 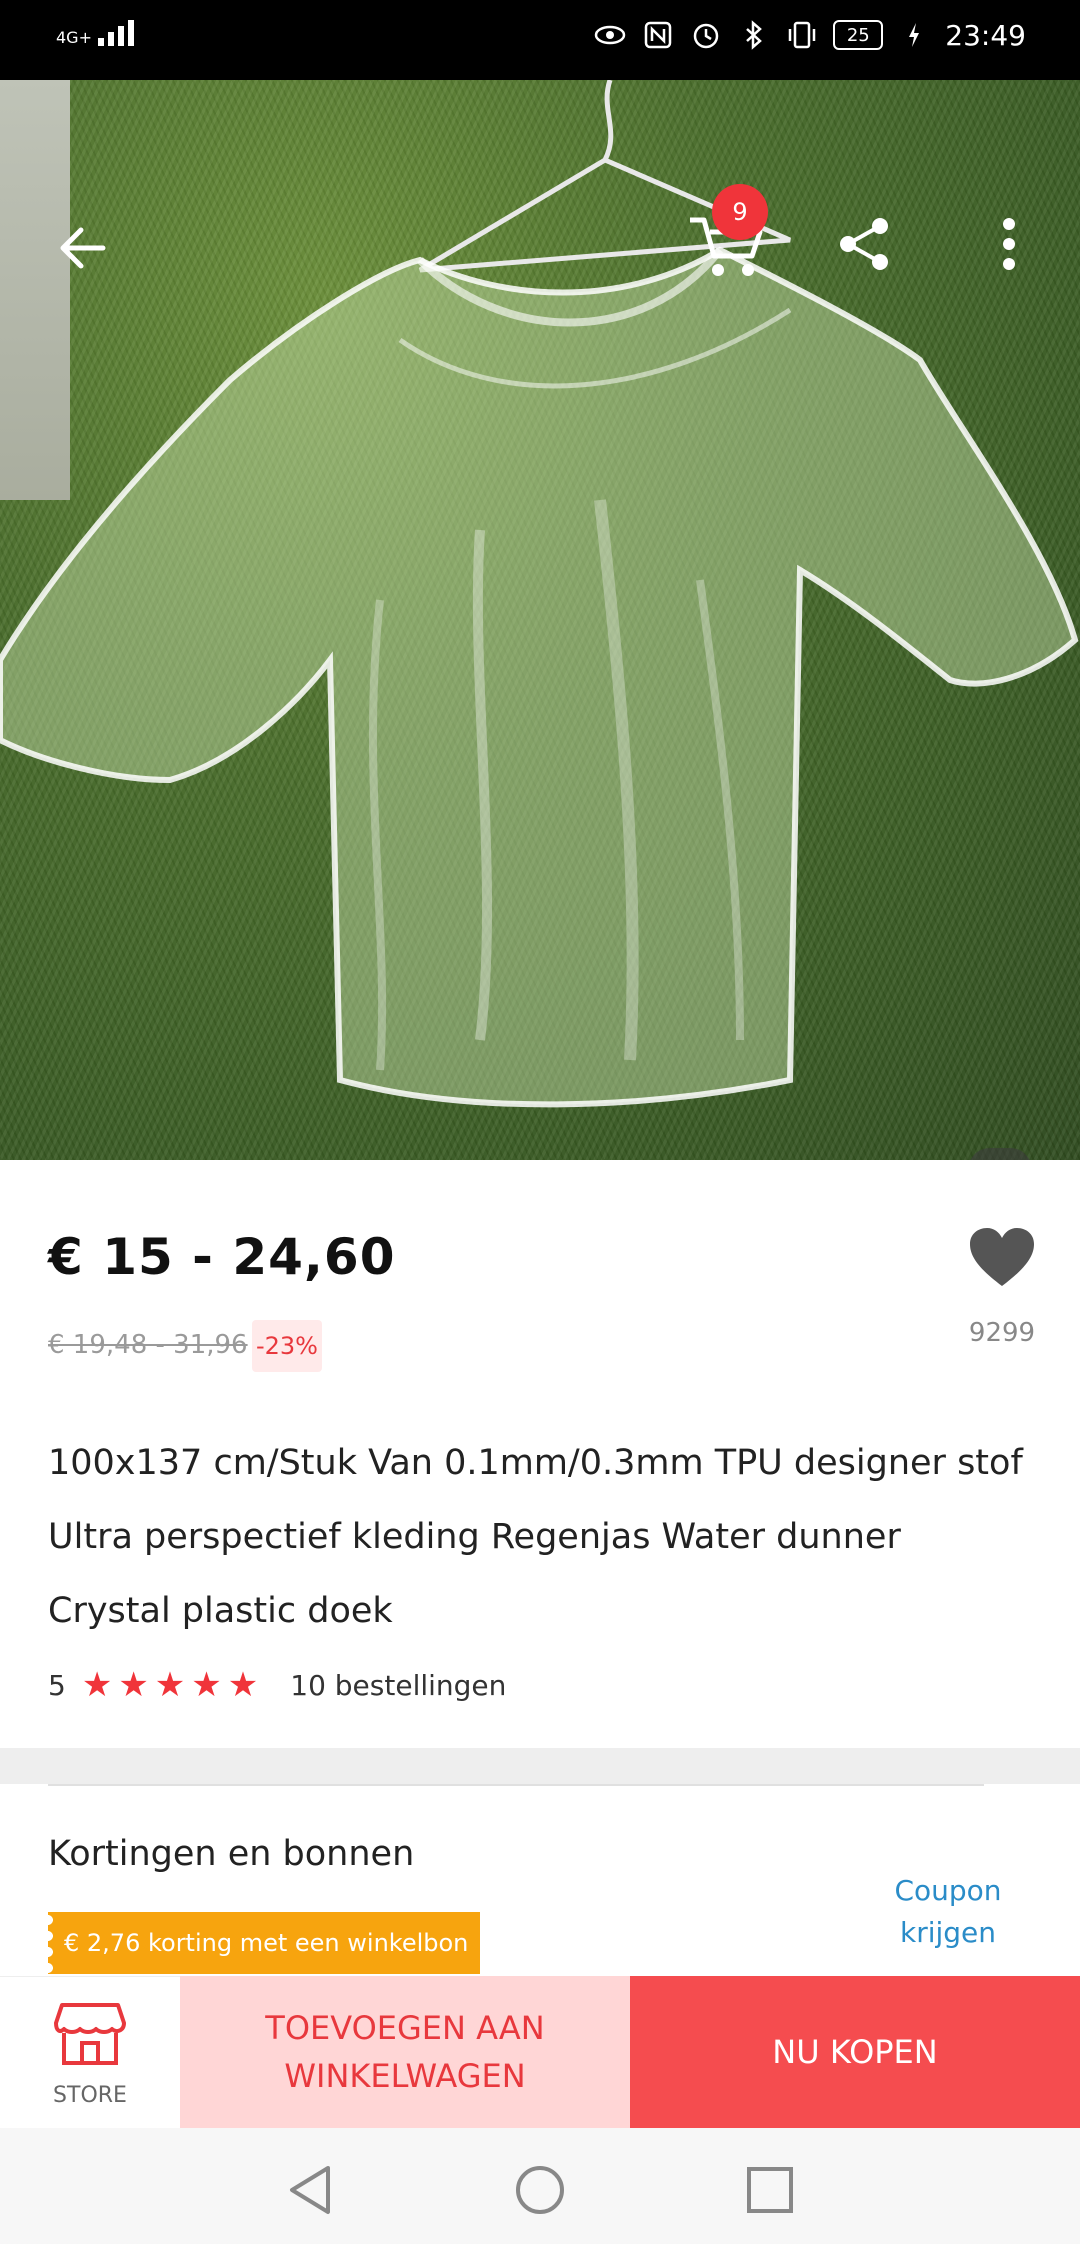 I want to click on store-label: STORE, so click(x=90, y=2095).